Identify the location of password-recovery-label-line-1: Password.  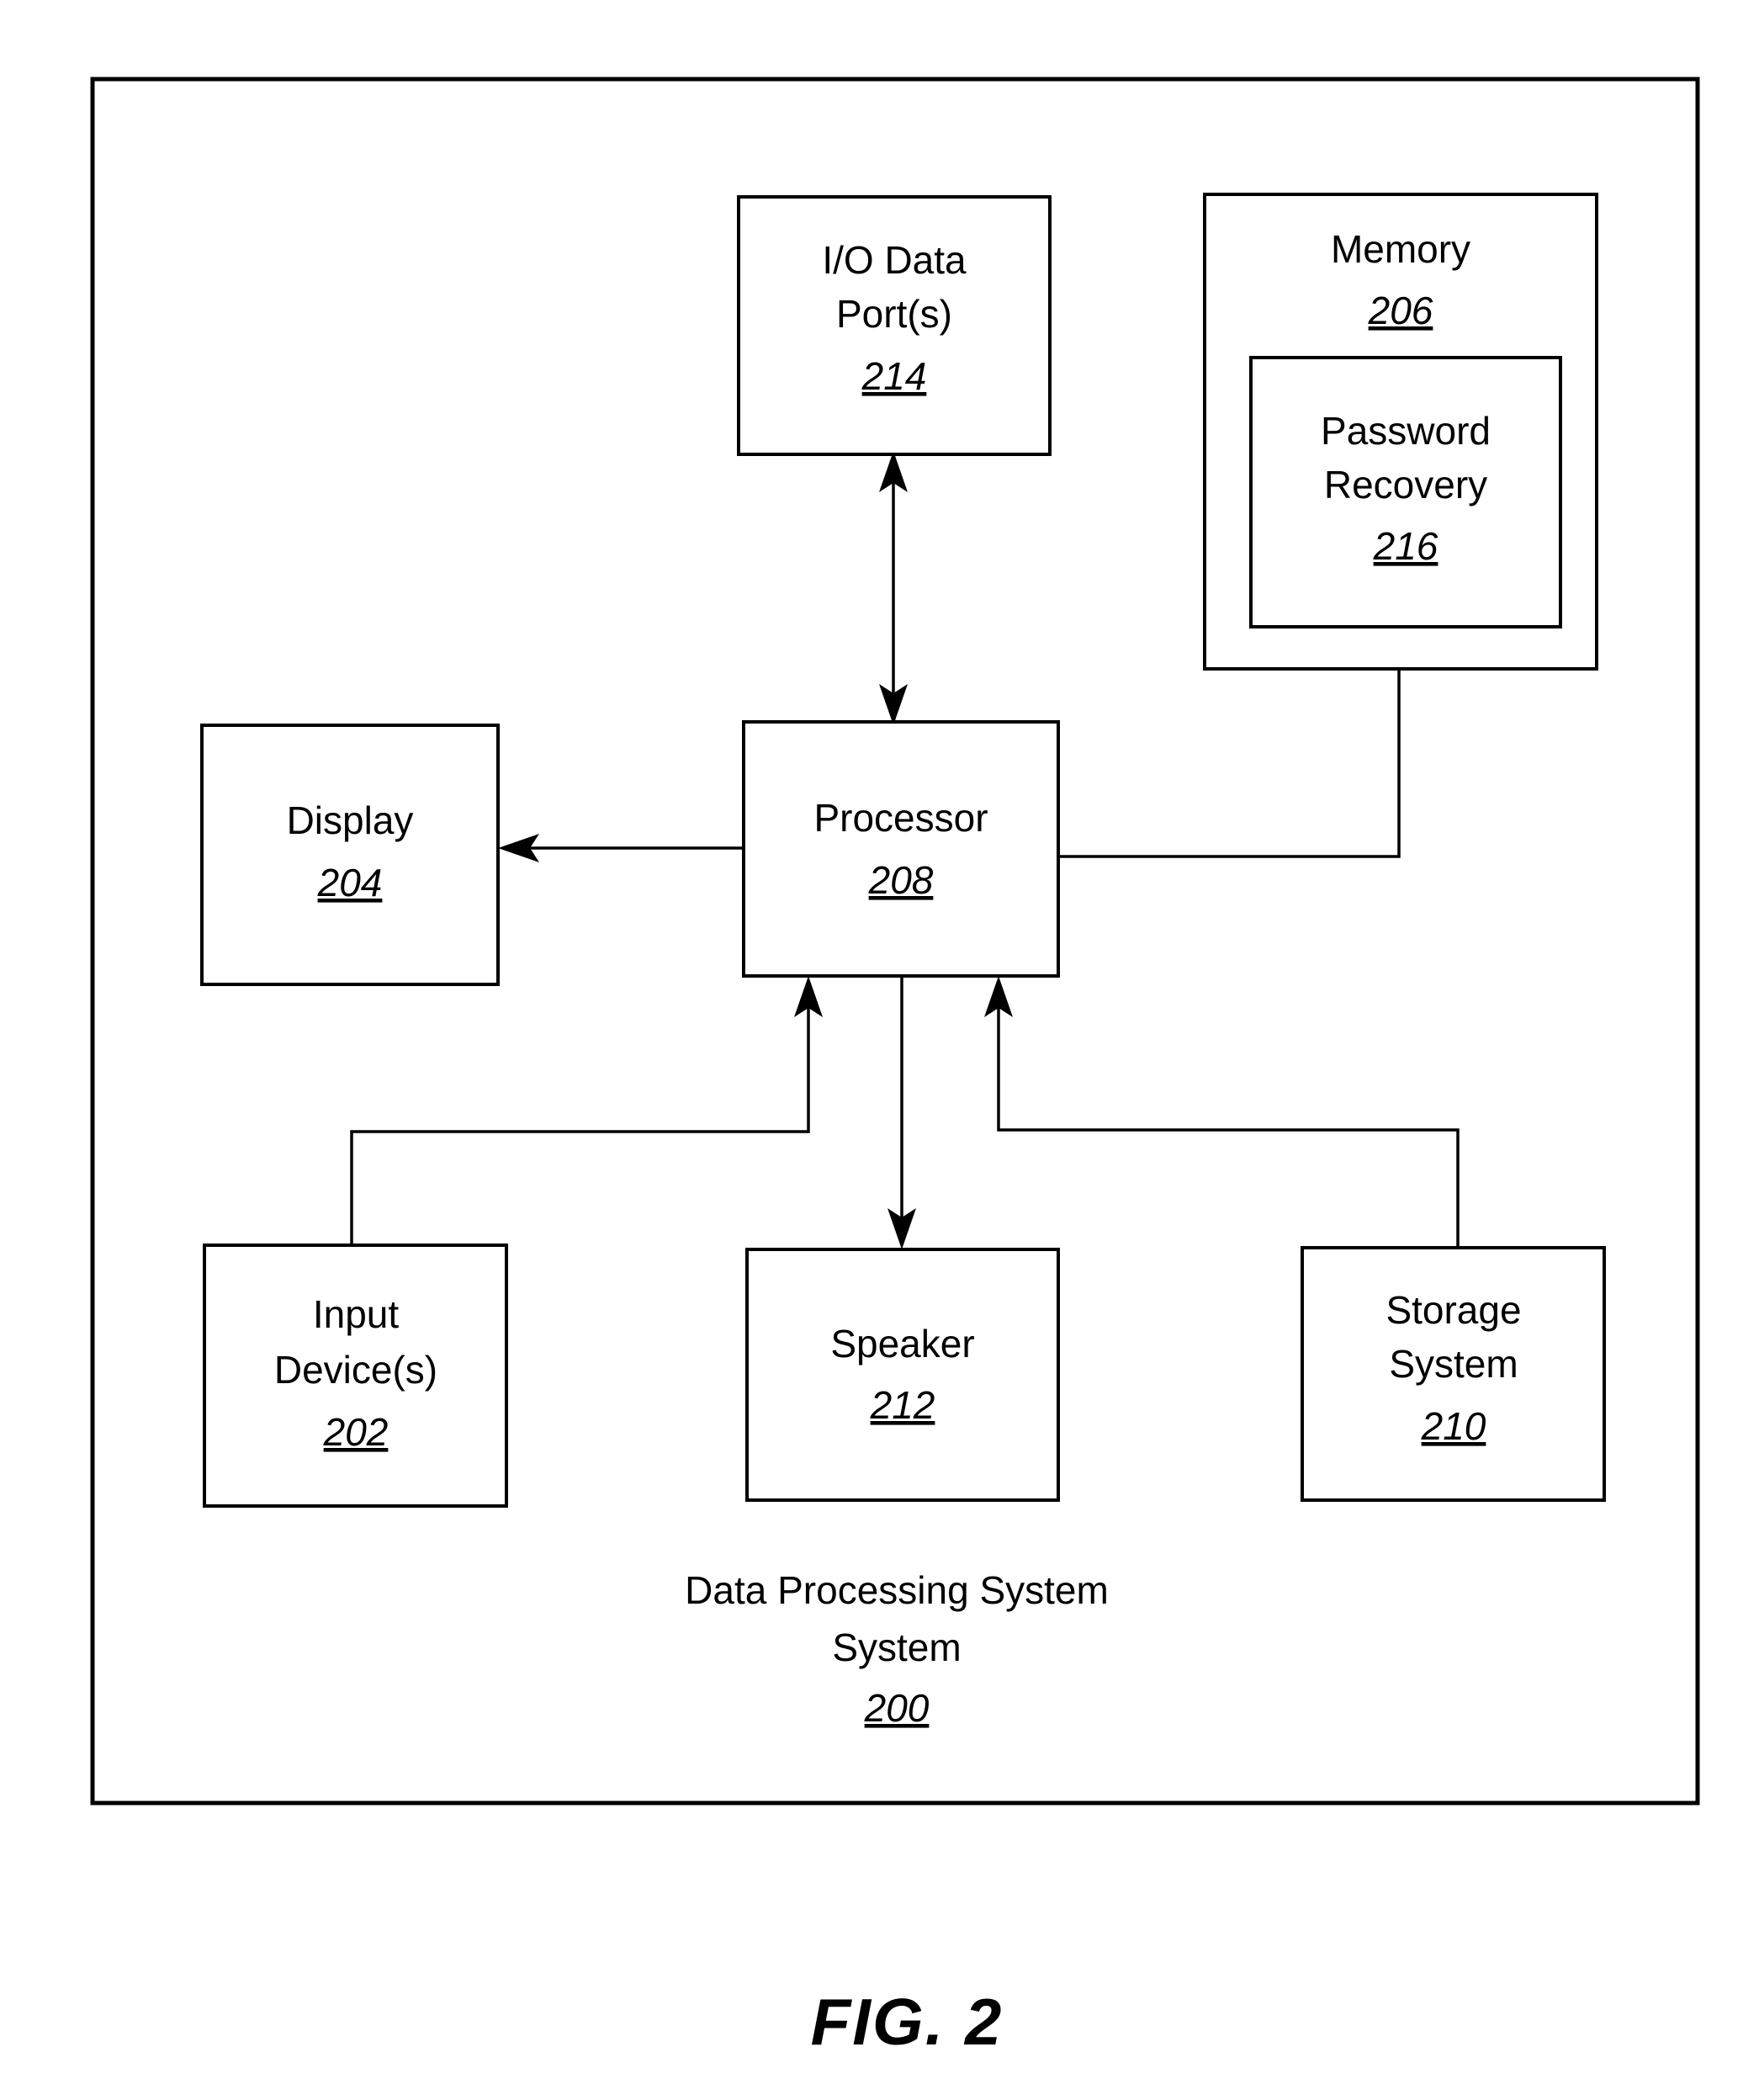
(1406, 431).